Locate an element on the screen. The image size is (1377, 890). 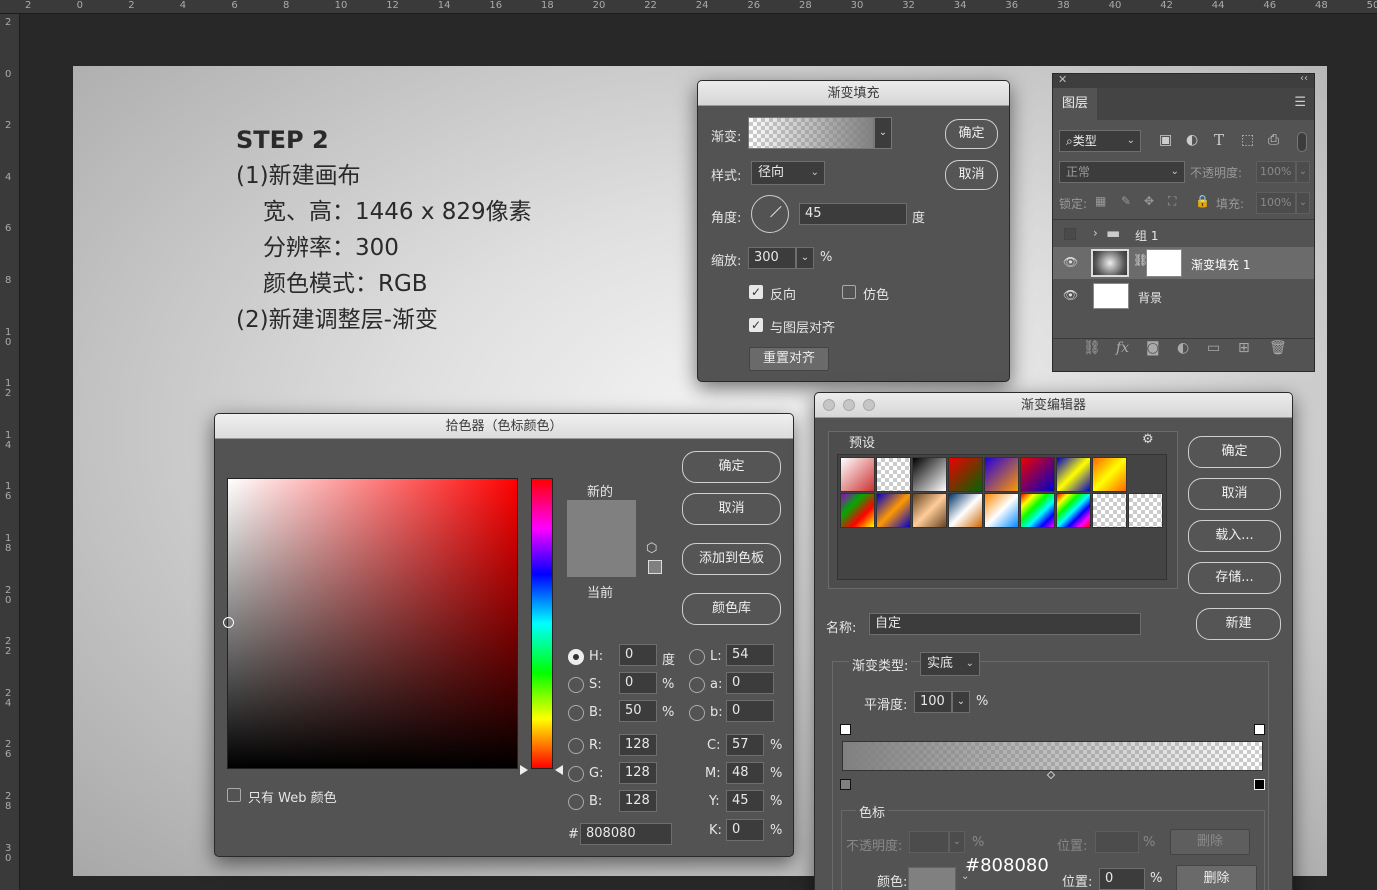
reset-align-button: 重置对齐 is located at coordinates (789, 359).